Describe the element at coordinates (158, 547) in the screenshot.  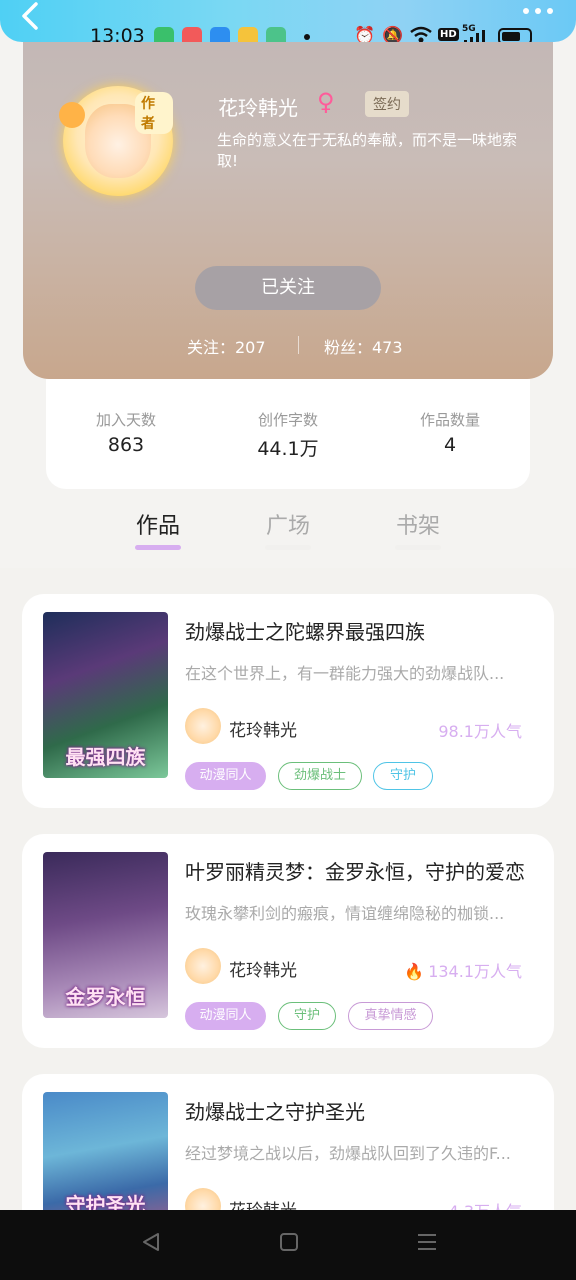
I see `tab-active-indicator` at that location.